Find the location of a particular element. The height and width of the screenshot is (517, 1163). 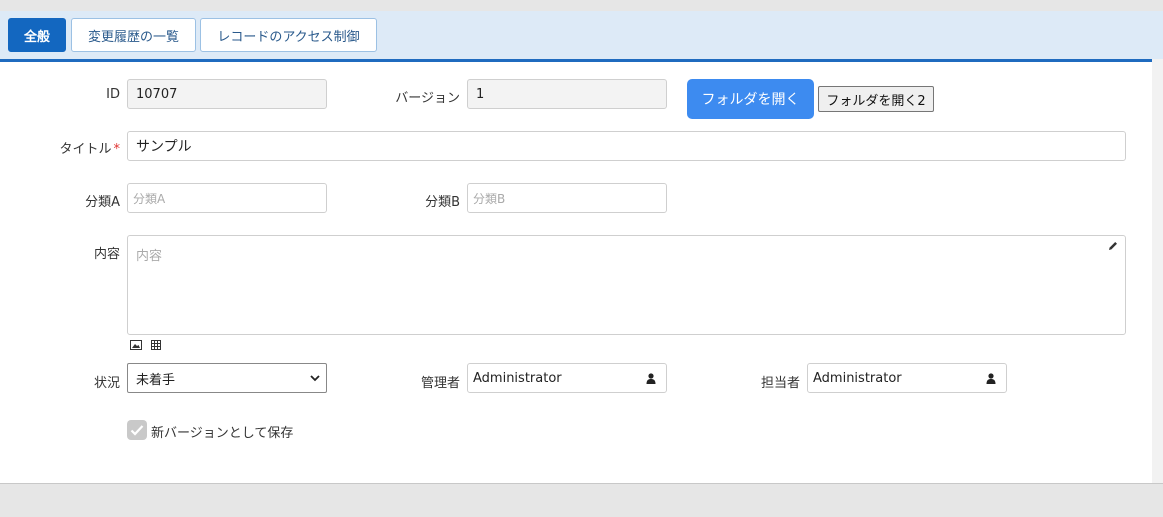

chevron-down-icon is located at coordinates (315, 378).